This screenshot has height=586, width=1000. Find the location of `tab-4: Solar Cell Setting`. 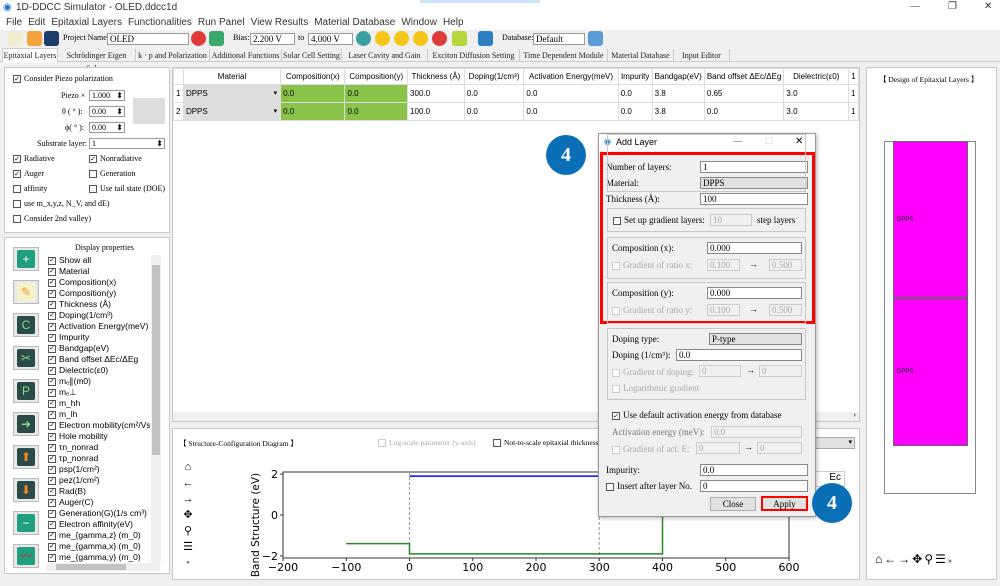

tab-4: Solar Cell Setting is located at coordinates (312, 55).